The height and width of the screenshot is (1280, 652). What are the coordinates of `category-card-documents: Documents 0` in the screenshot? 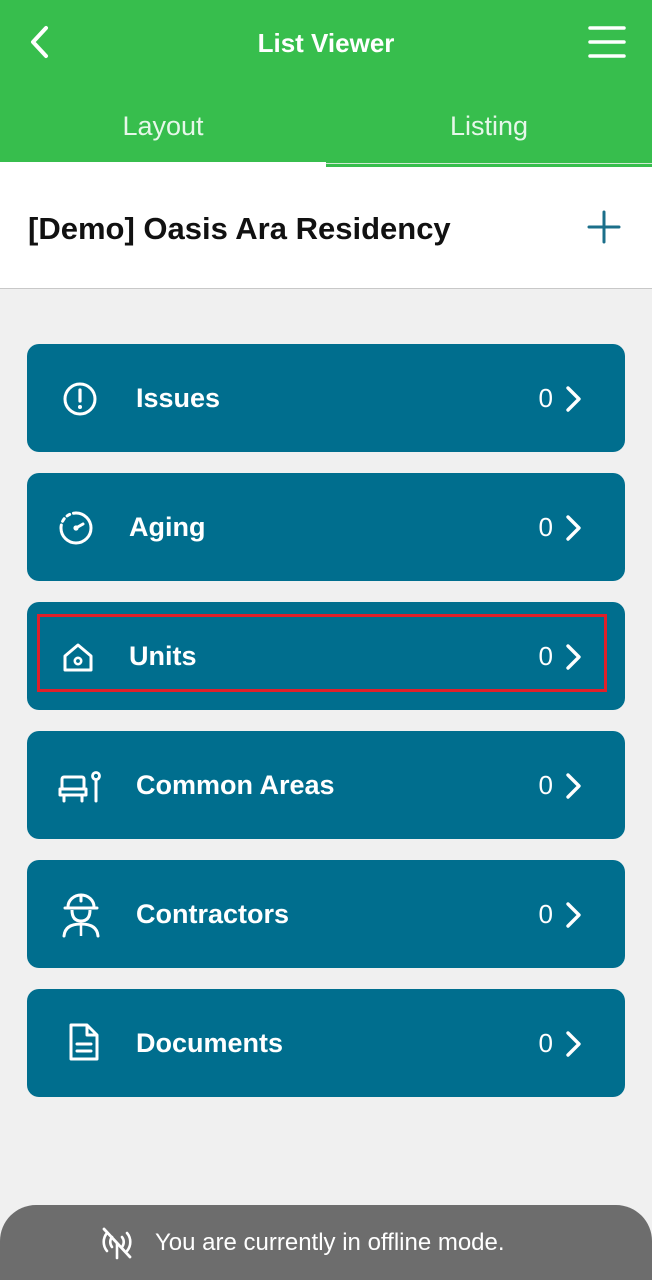 It's located at (326, 1043).